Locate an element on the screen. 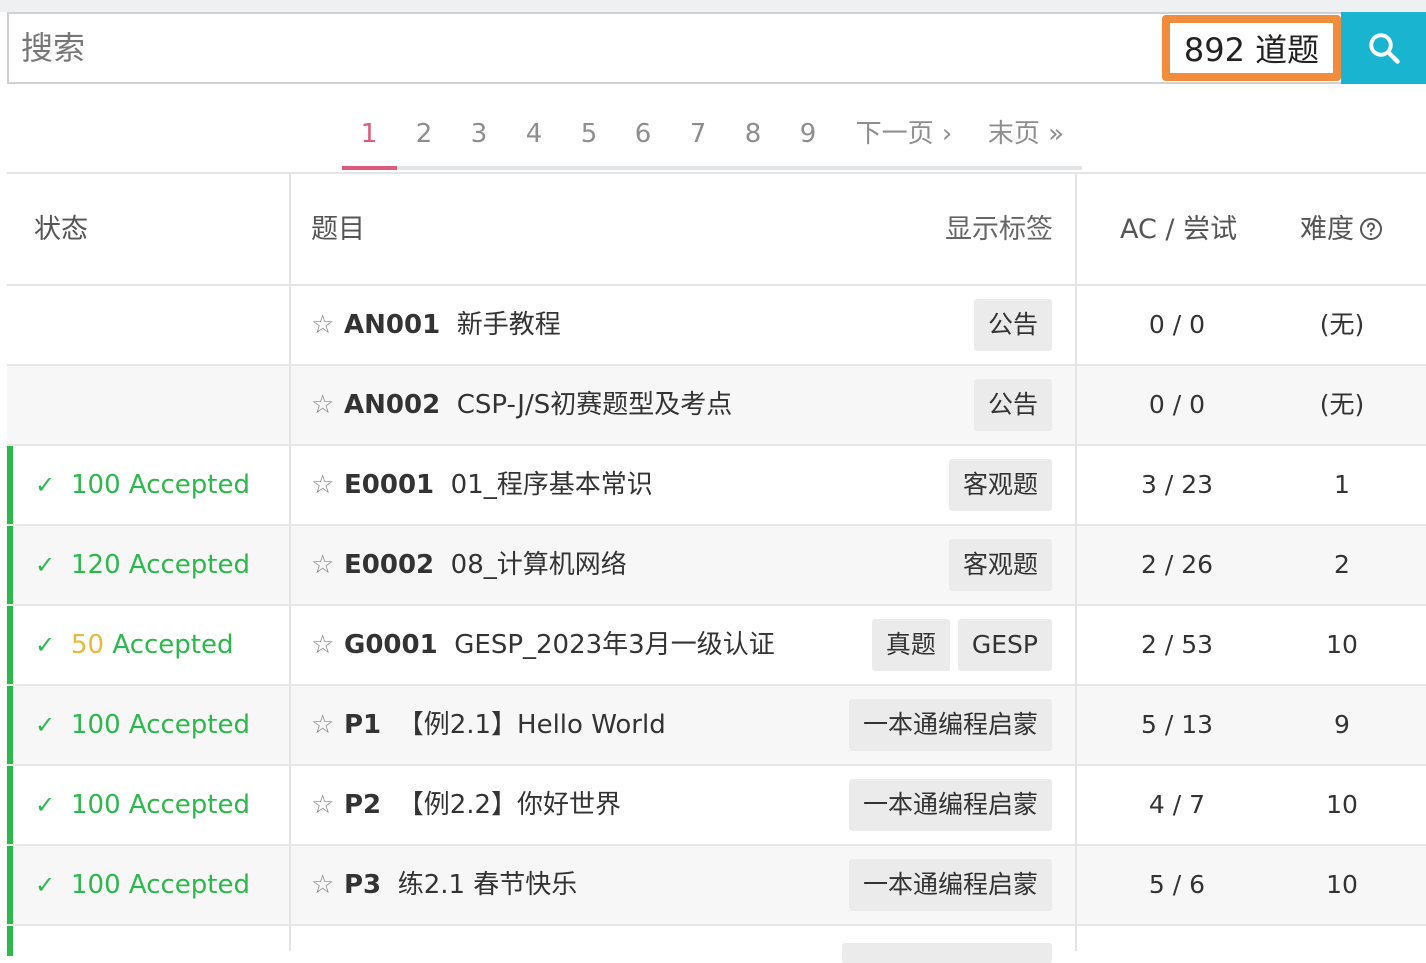 This screenshot has width=1426, height=963. page-7: 7 is located at coordinates (698, 134).